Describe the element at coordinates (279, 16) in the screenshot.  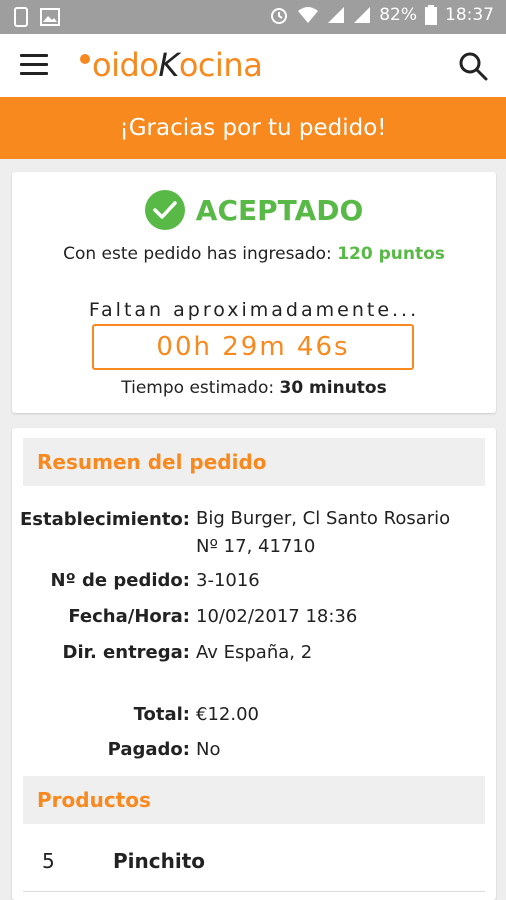
I see `alarm-icon` at that location.